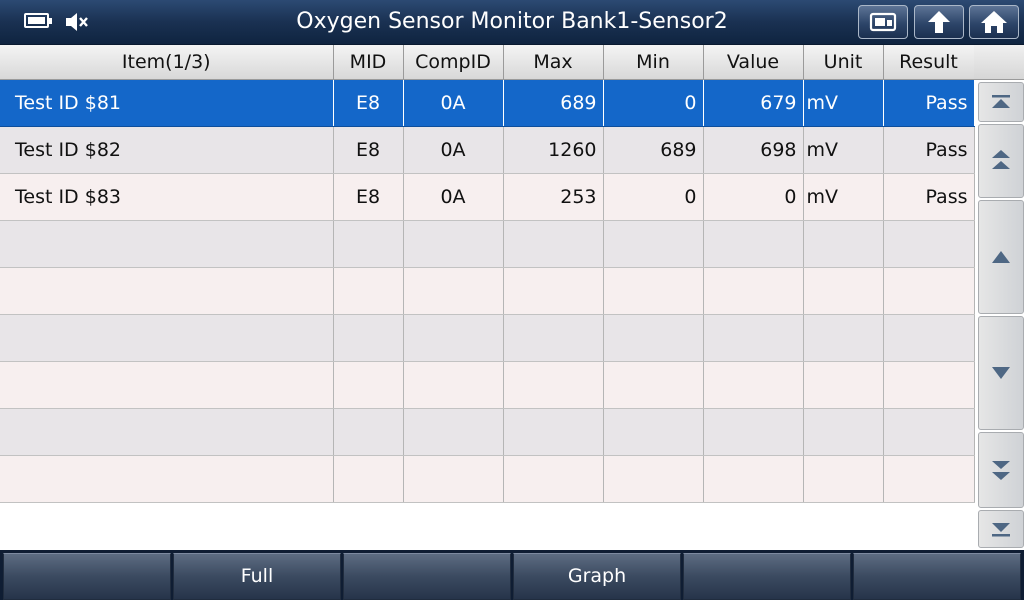 This screenshot has width=1024, height=600. I want to click on speaker-muted-icon, so click(77, 22).